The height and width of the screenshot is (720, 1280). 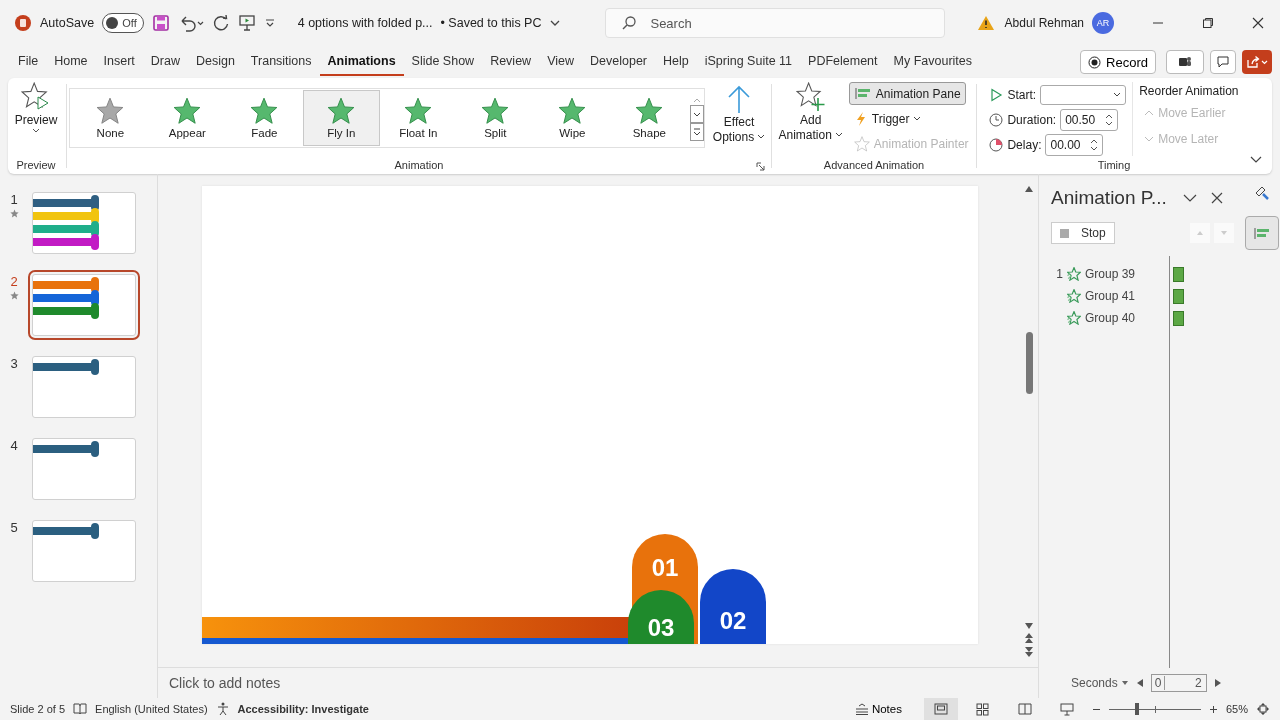 What do you see at coordinates (1127, 296) in the screenshot?
I see `animation-item: Group 41` at bounding box center [1127, 296].